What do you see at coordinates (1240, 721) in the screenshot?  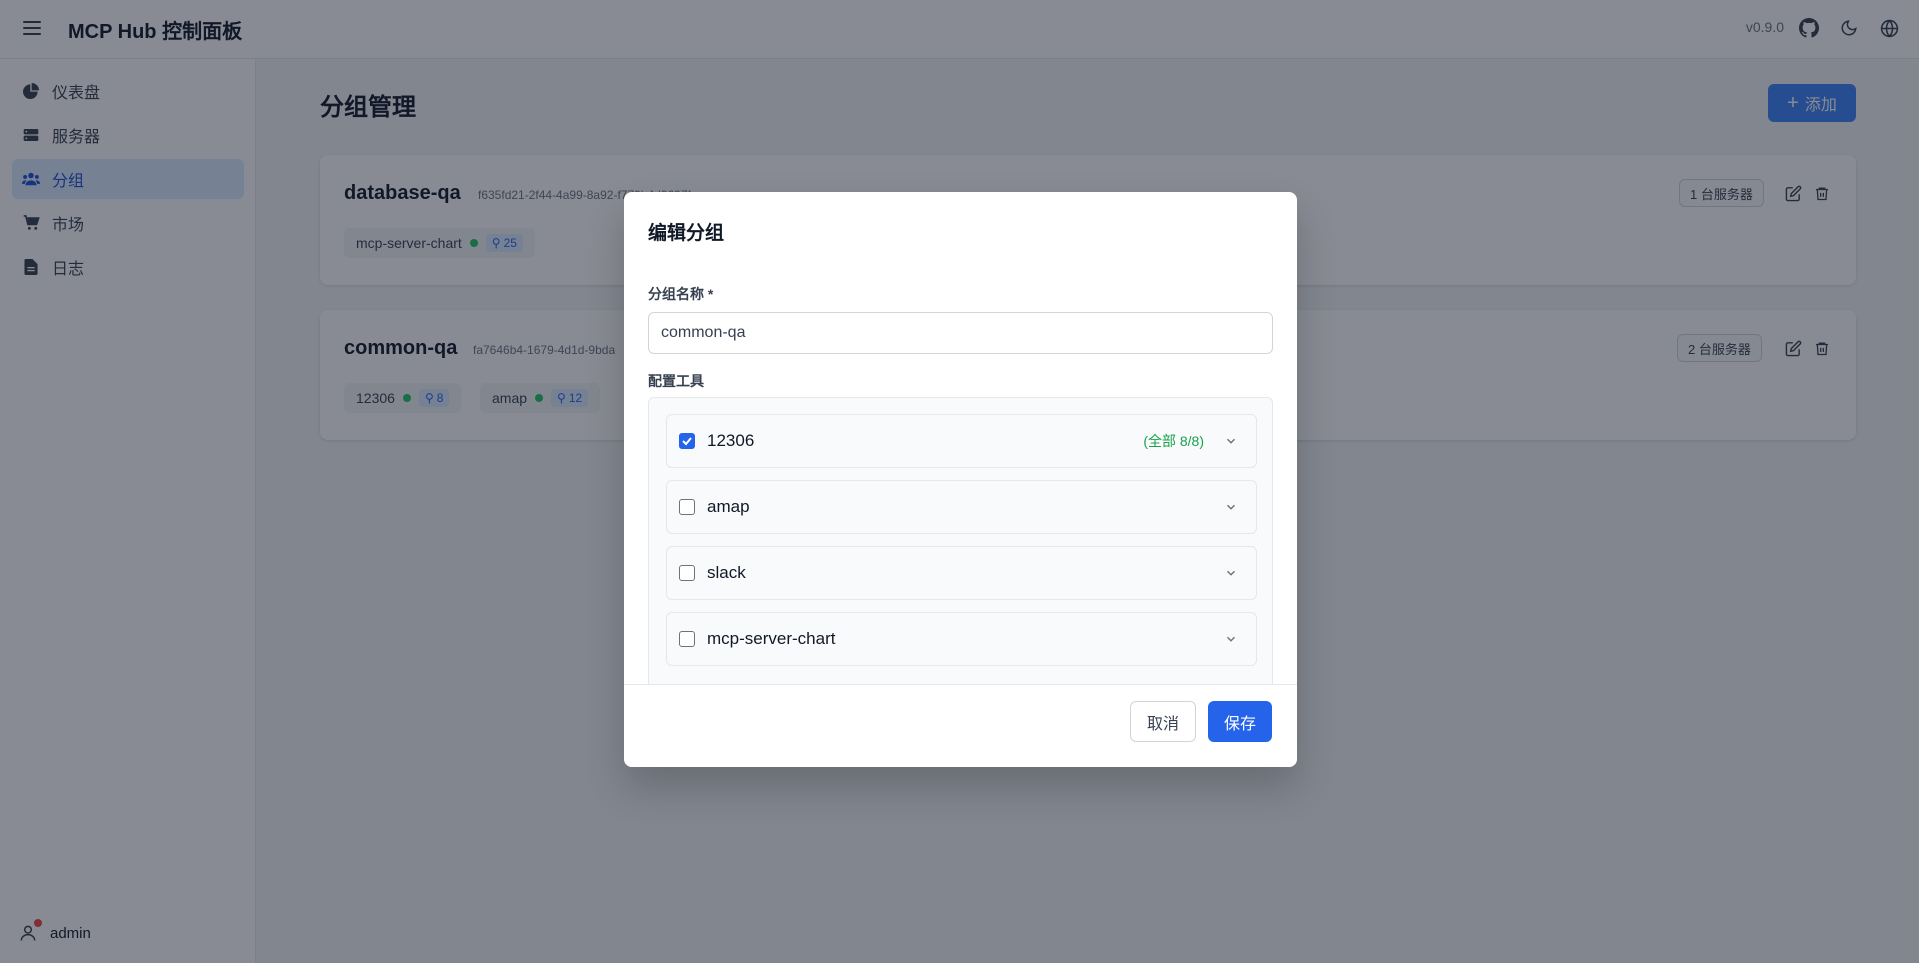 I see `save-button: 保存` at bounding box center [1240, 721].